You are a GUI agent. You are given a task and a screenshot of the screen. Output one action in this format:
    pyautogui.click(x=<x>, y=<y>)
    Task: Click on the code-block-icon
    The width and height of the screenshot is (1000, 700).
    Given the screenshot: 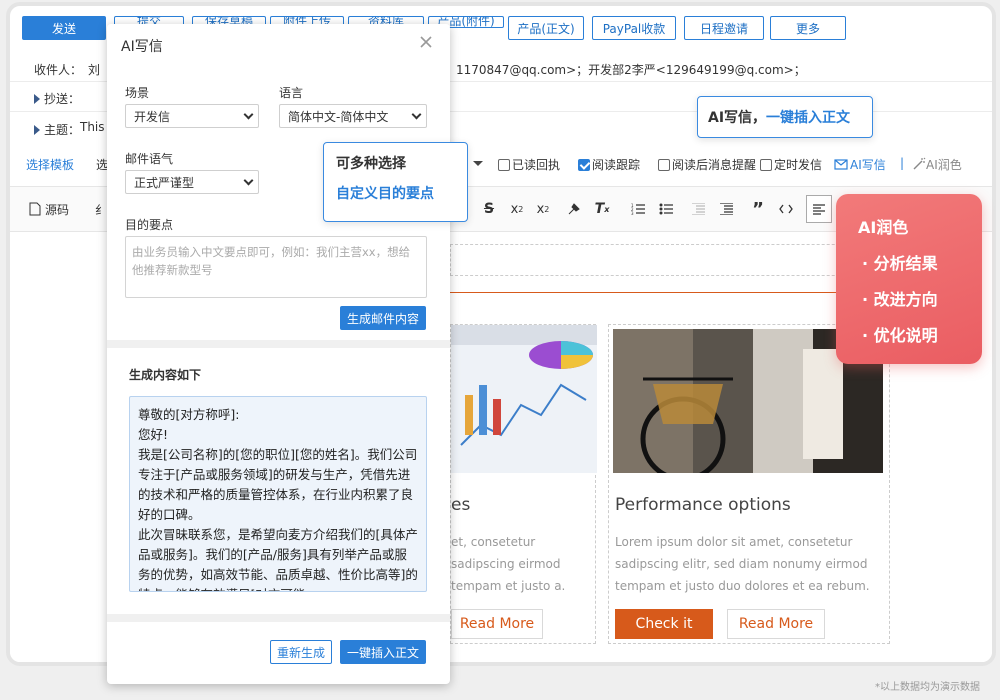 What is the action you would take?
    pyautogui.click(x=786, y=209)
    